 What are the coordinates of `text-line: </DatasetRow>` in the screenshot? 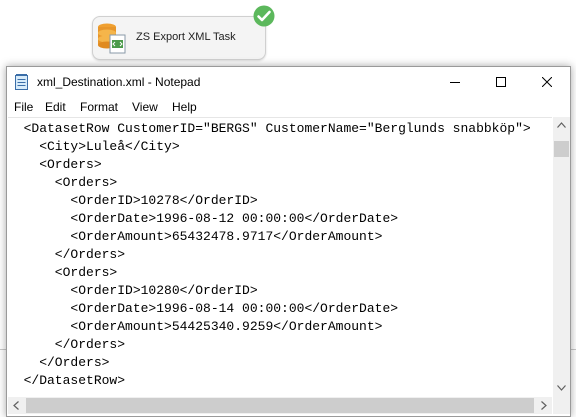 It's located at (67, 380).